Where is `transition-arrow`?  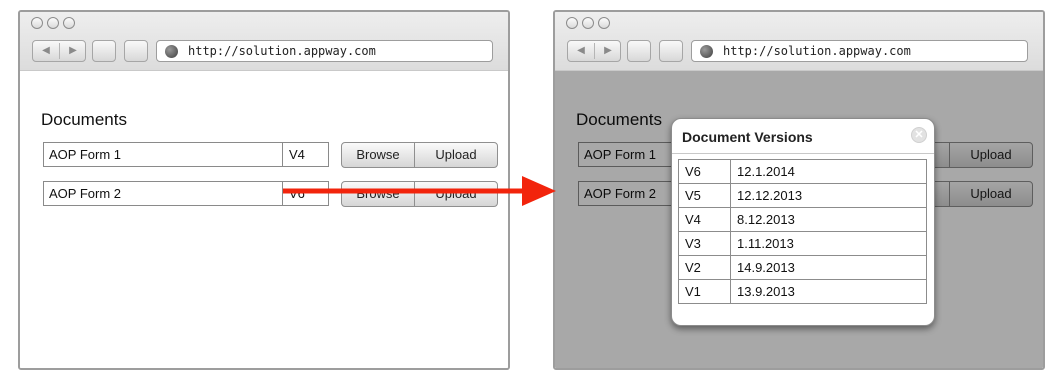
transition-arrow is located at coordinates (419, 191).